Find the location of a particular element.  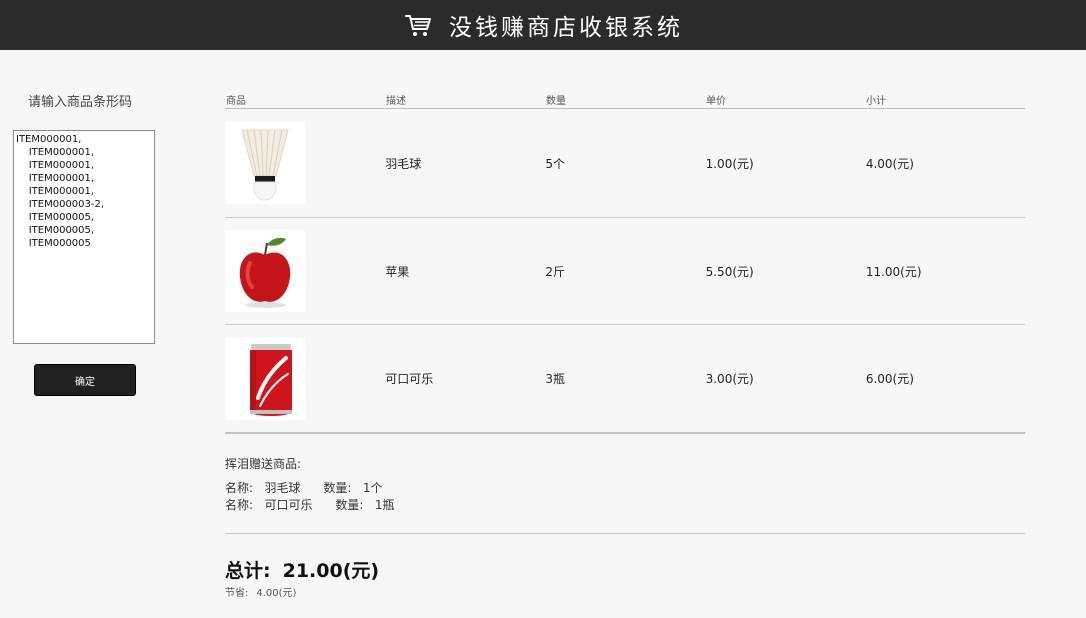

table-header: 商品 描述 数量 单价 小计 is located at coordinates (625, 99).